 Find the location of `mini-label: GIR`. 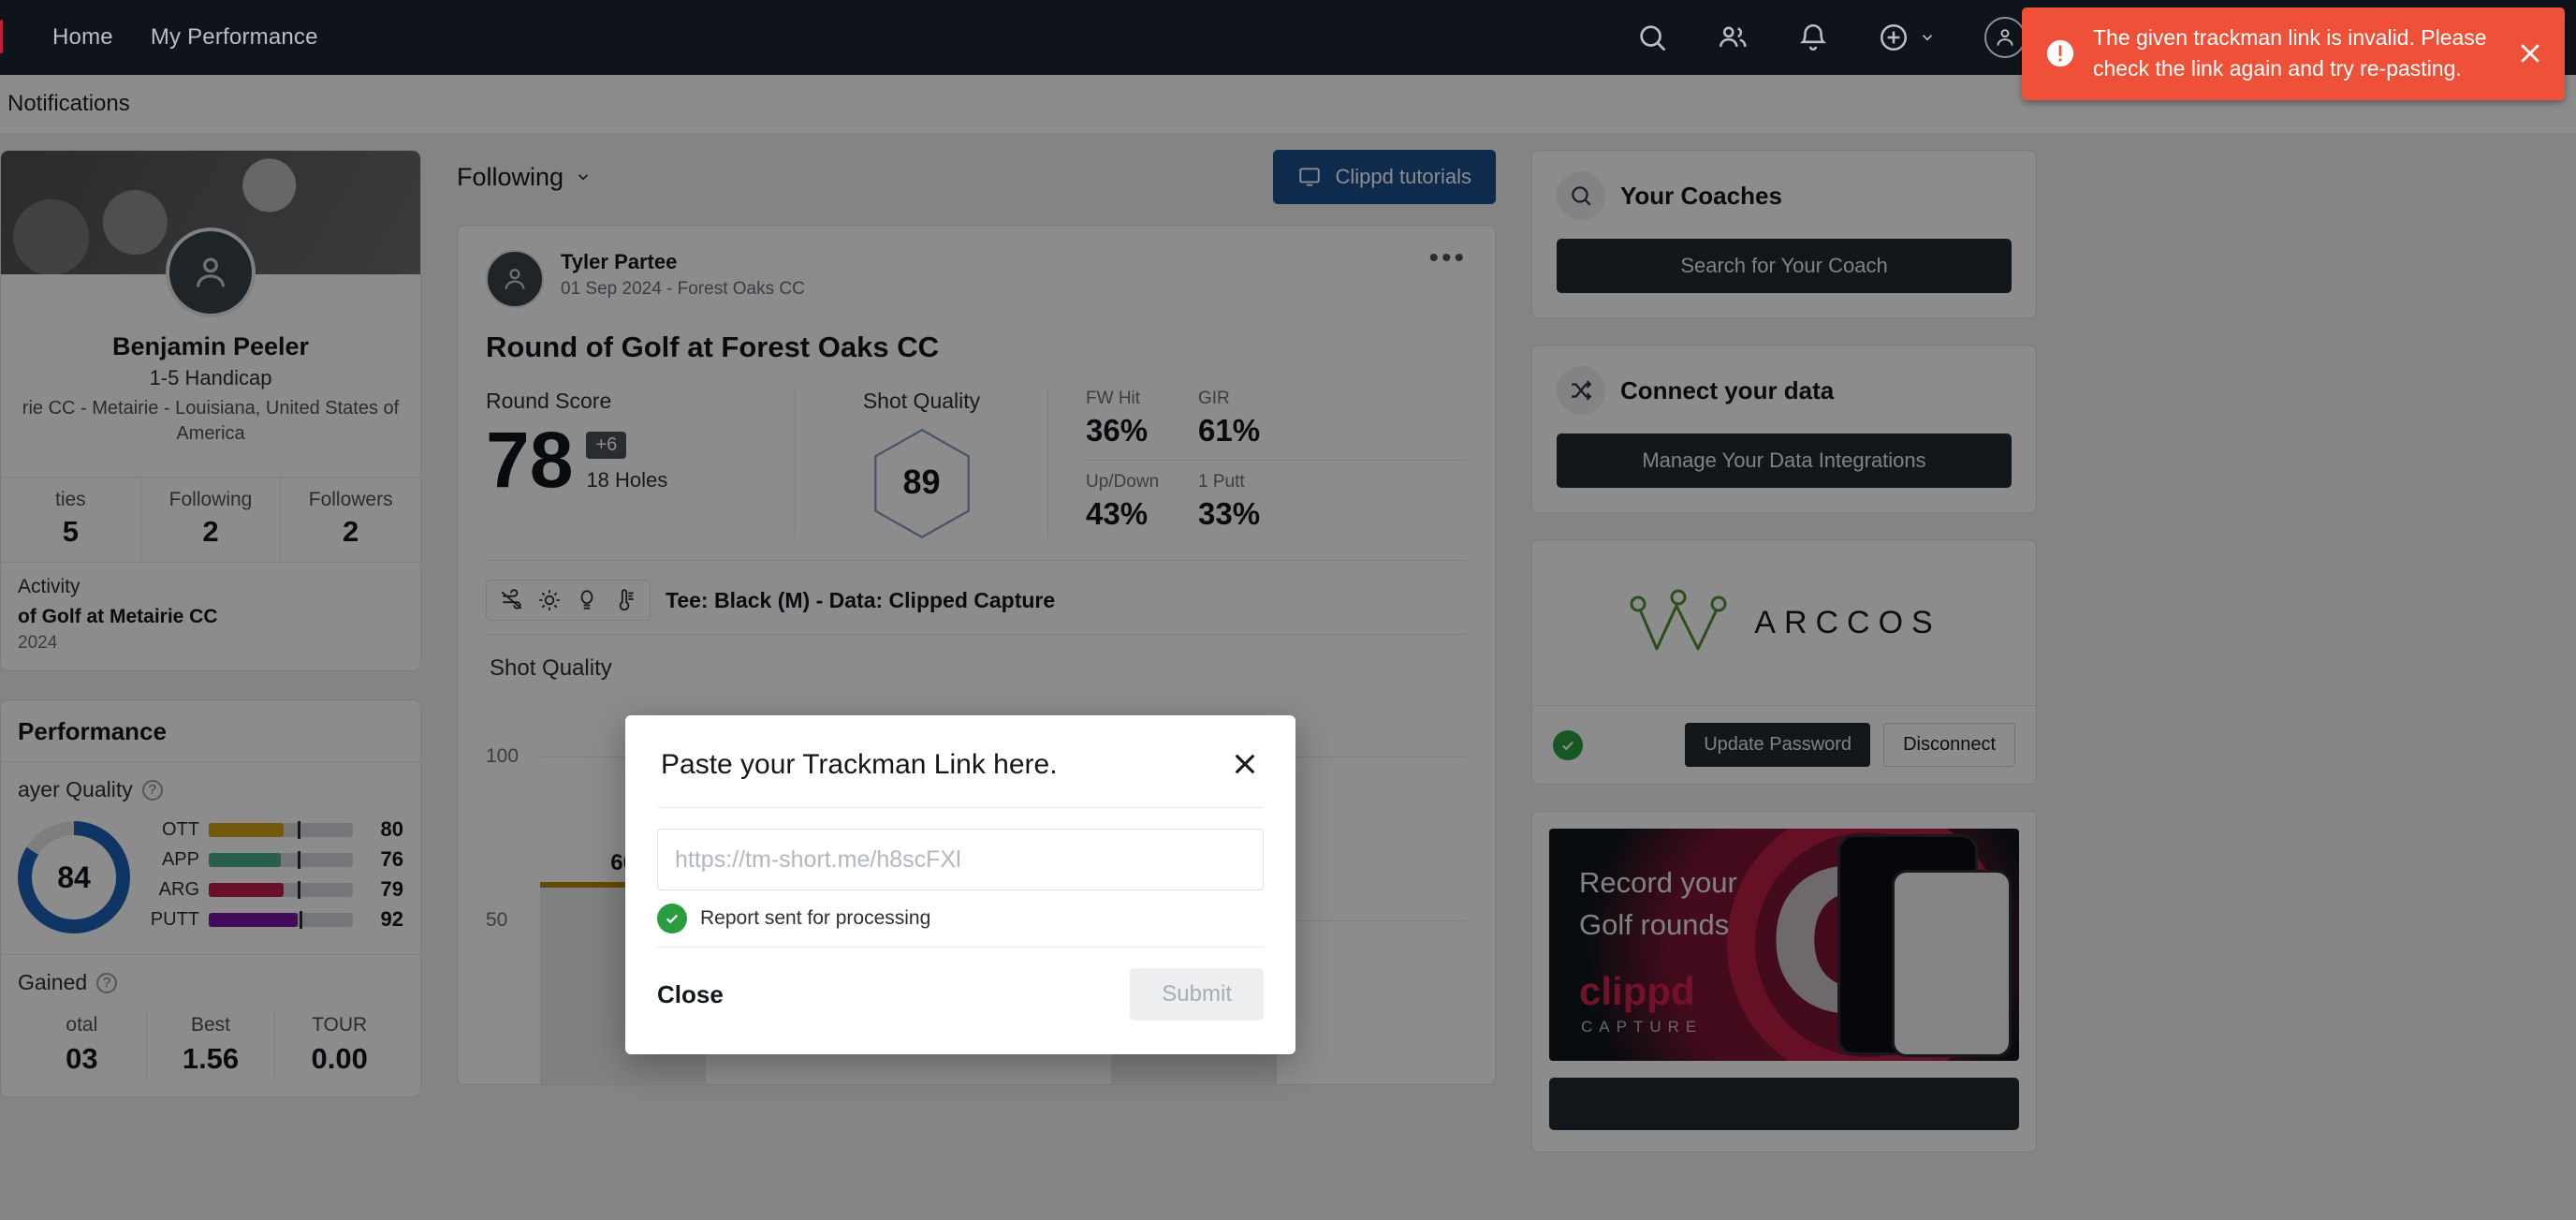

mini-label: GIR is located at coordinates (1214, 398).